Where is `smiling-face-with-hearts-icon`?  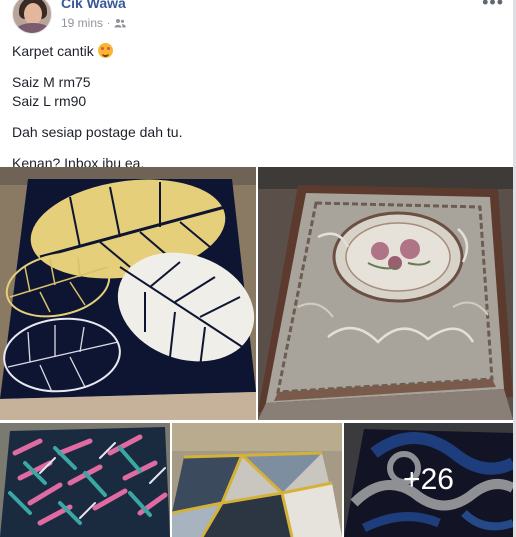
smiling-face-with-hearts-icon is located at coordinates (105, 50).